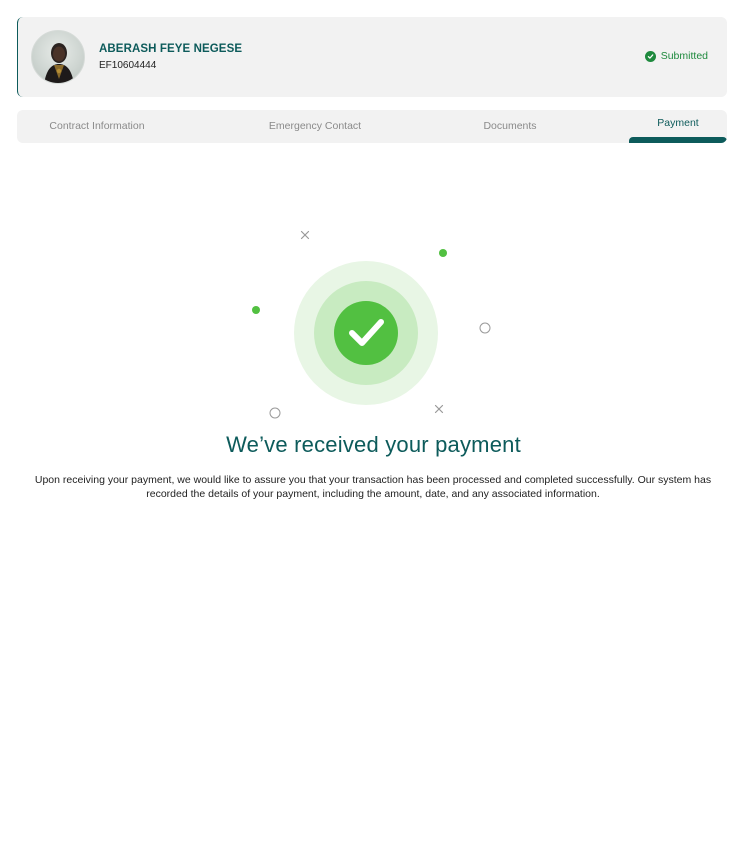 The height and width of the screenshot is (866, 747). Describe the element at coordinates (58, 57) in the screenshot. I see `avatar` at that location.